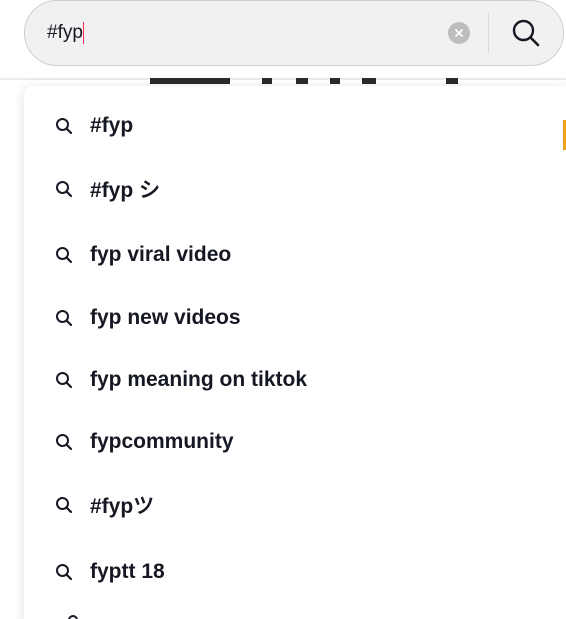  Describe the element at coordinates (161, 254) in the screenshot. I see `suggestion-label: fyp viral video` at that location.